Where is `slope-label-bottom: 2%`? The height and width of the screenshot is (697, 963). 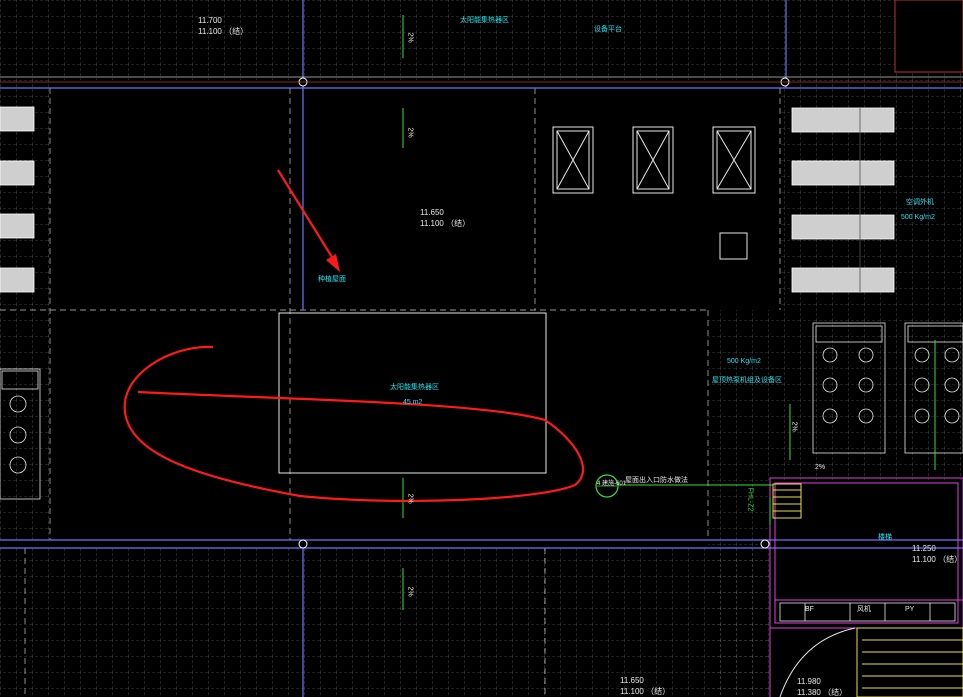 slope-label-bottom: 2% is located at coordinates (410, 591).